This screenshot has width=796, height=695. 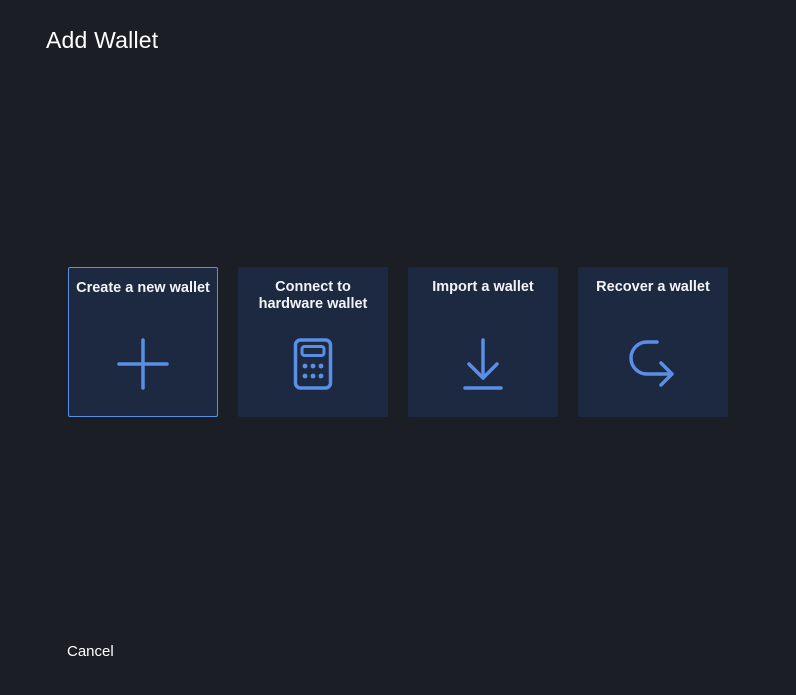 I want to click on recover-wallet-option: Recover a wallet, so click(x=653, y=342).